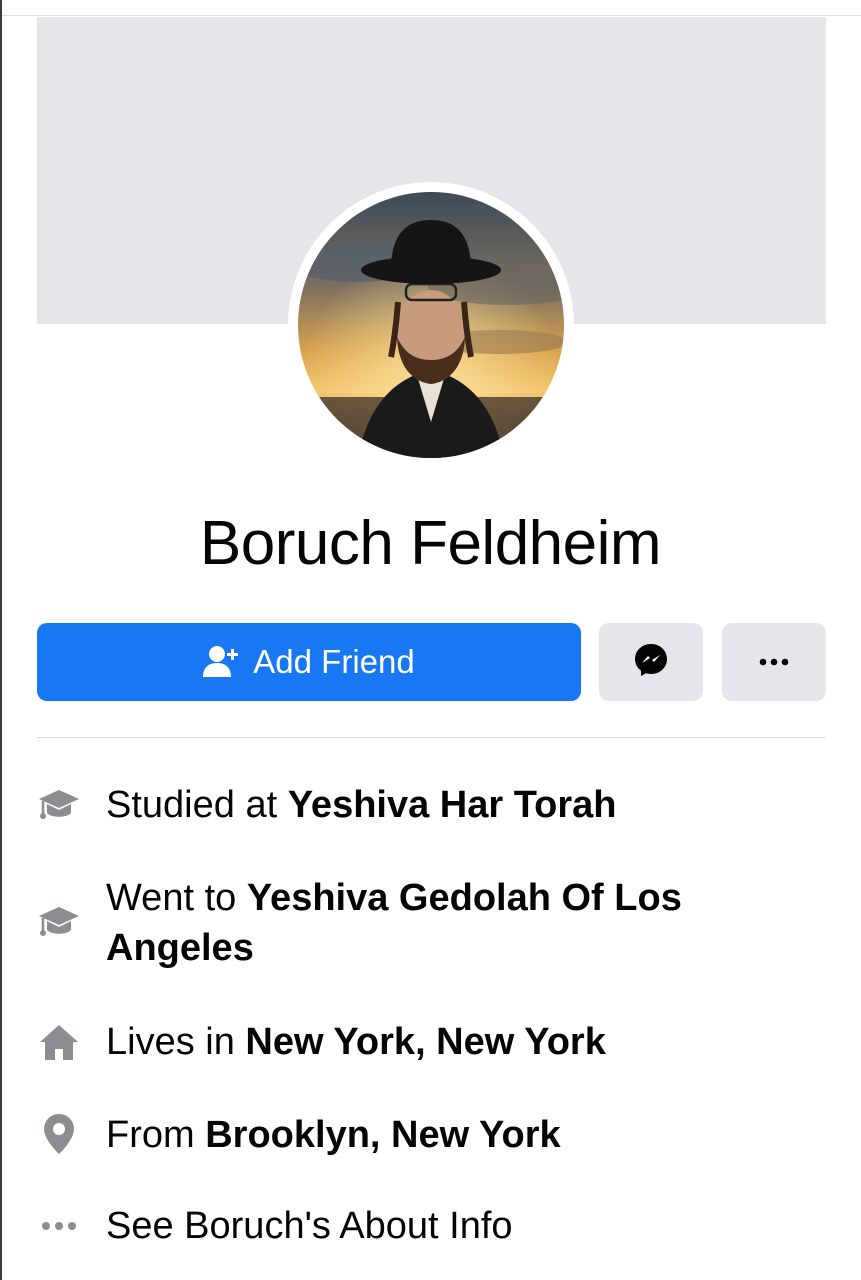  Describe the element at coordinates (334, 661) in the screenshot. I see `add-friend-label: Add Friend` at that location.